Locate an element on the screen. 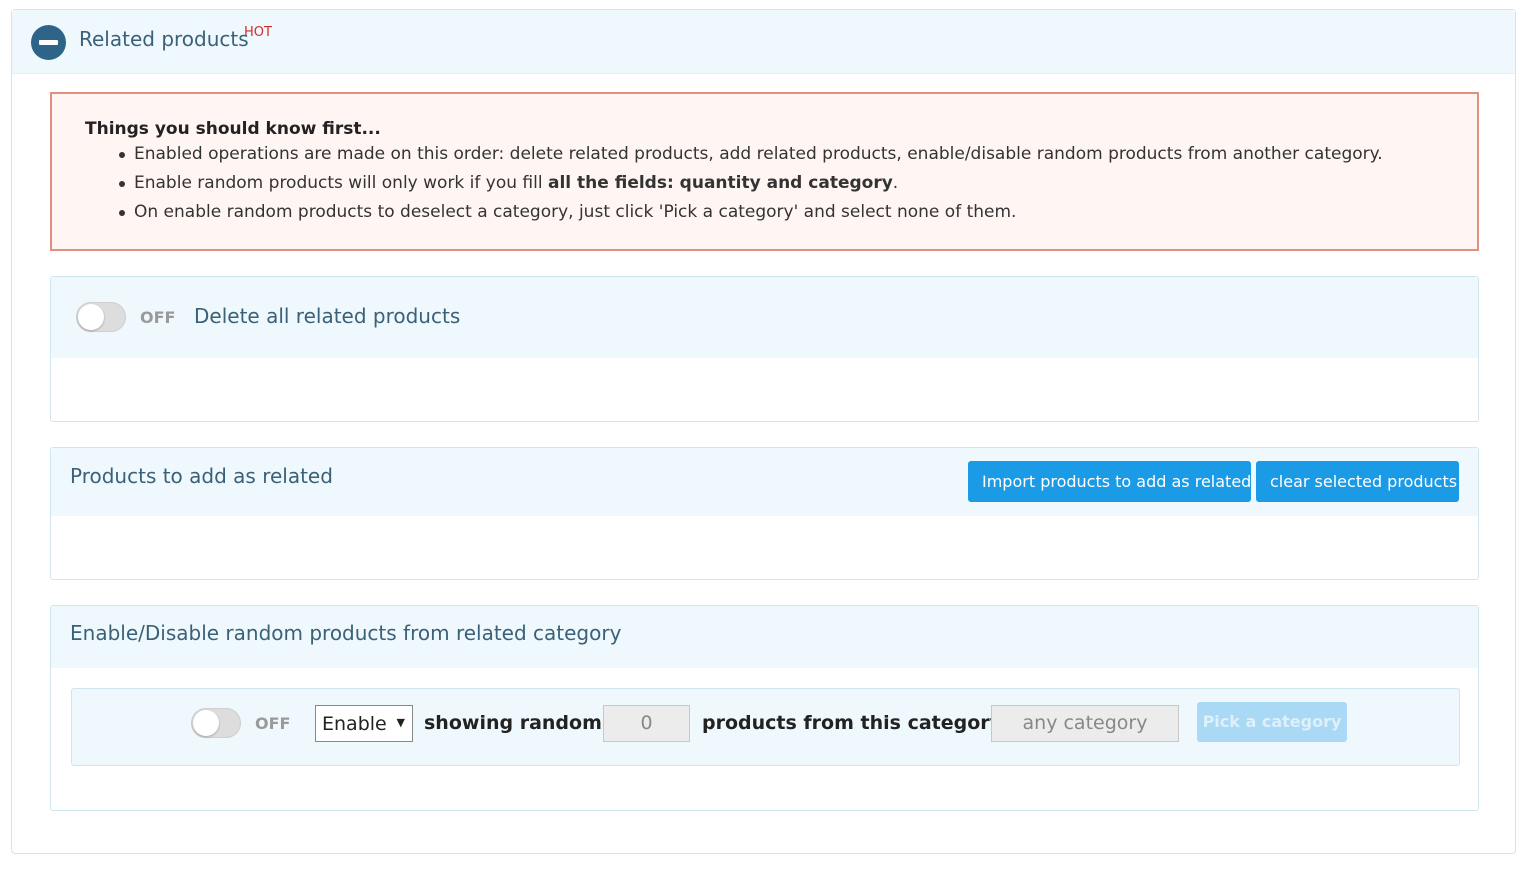  quantity-input: 0 is located at coordinates (646, 723).